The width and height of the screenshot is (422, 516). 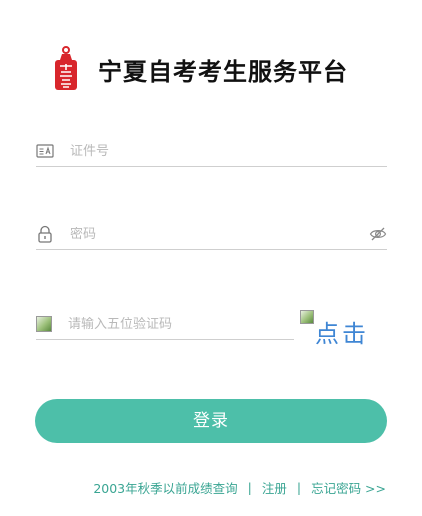 I want to click on password-field, so click(x=211, y=234).